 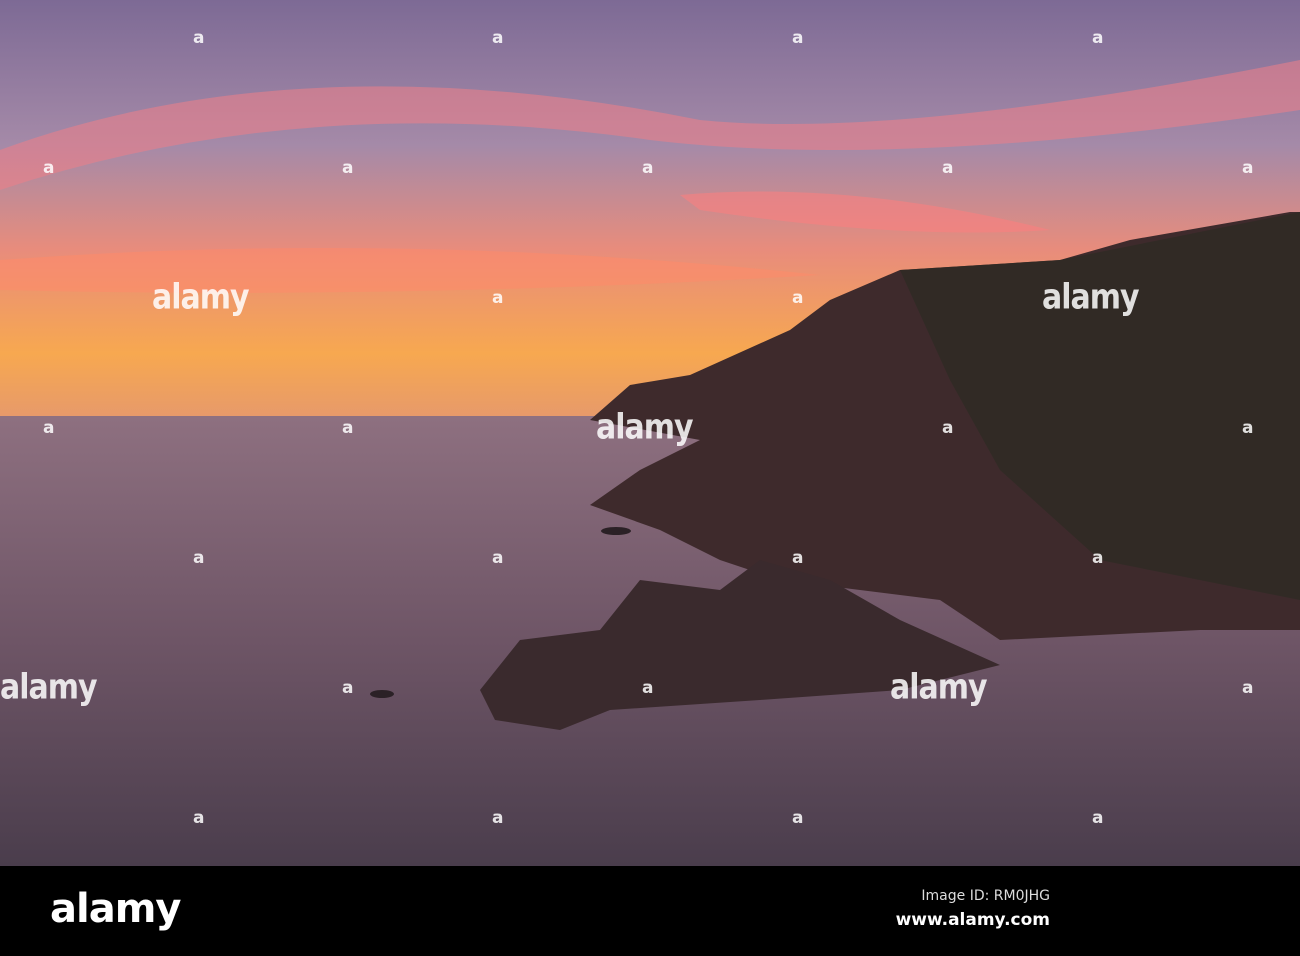 I want to click on site-url: www.alamy.com, so click(x=972, y=920).